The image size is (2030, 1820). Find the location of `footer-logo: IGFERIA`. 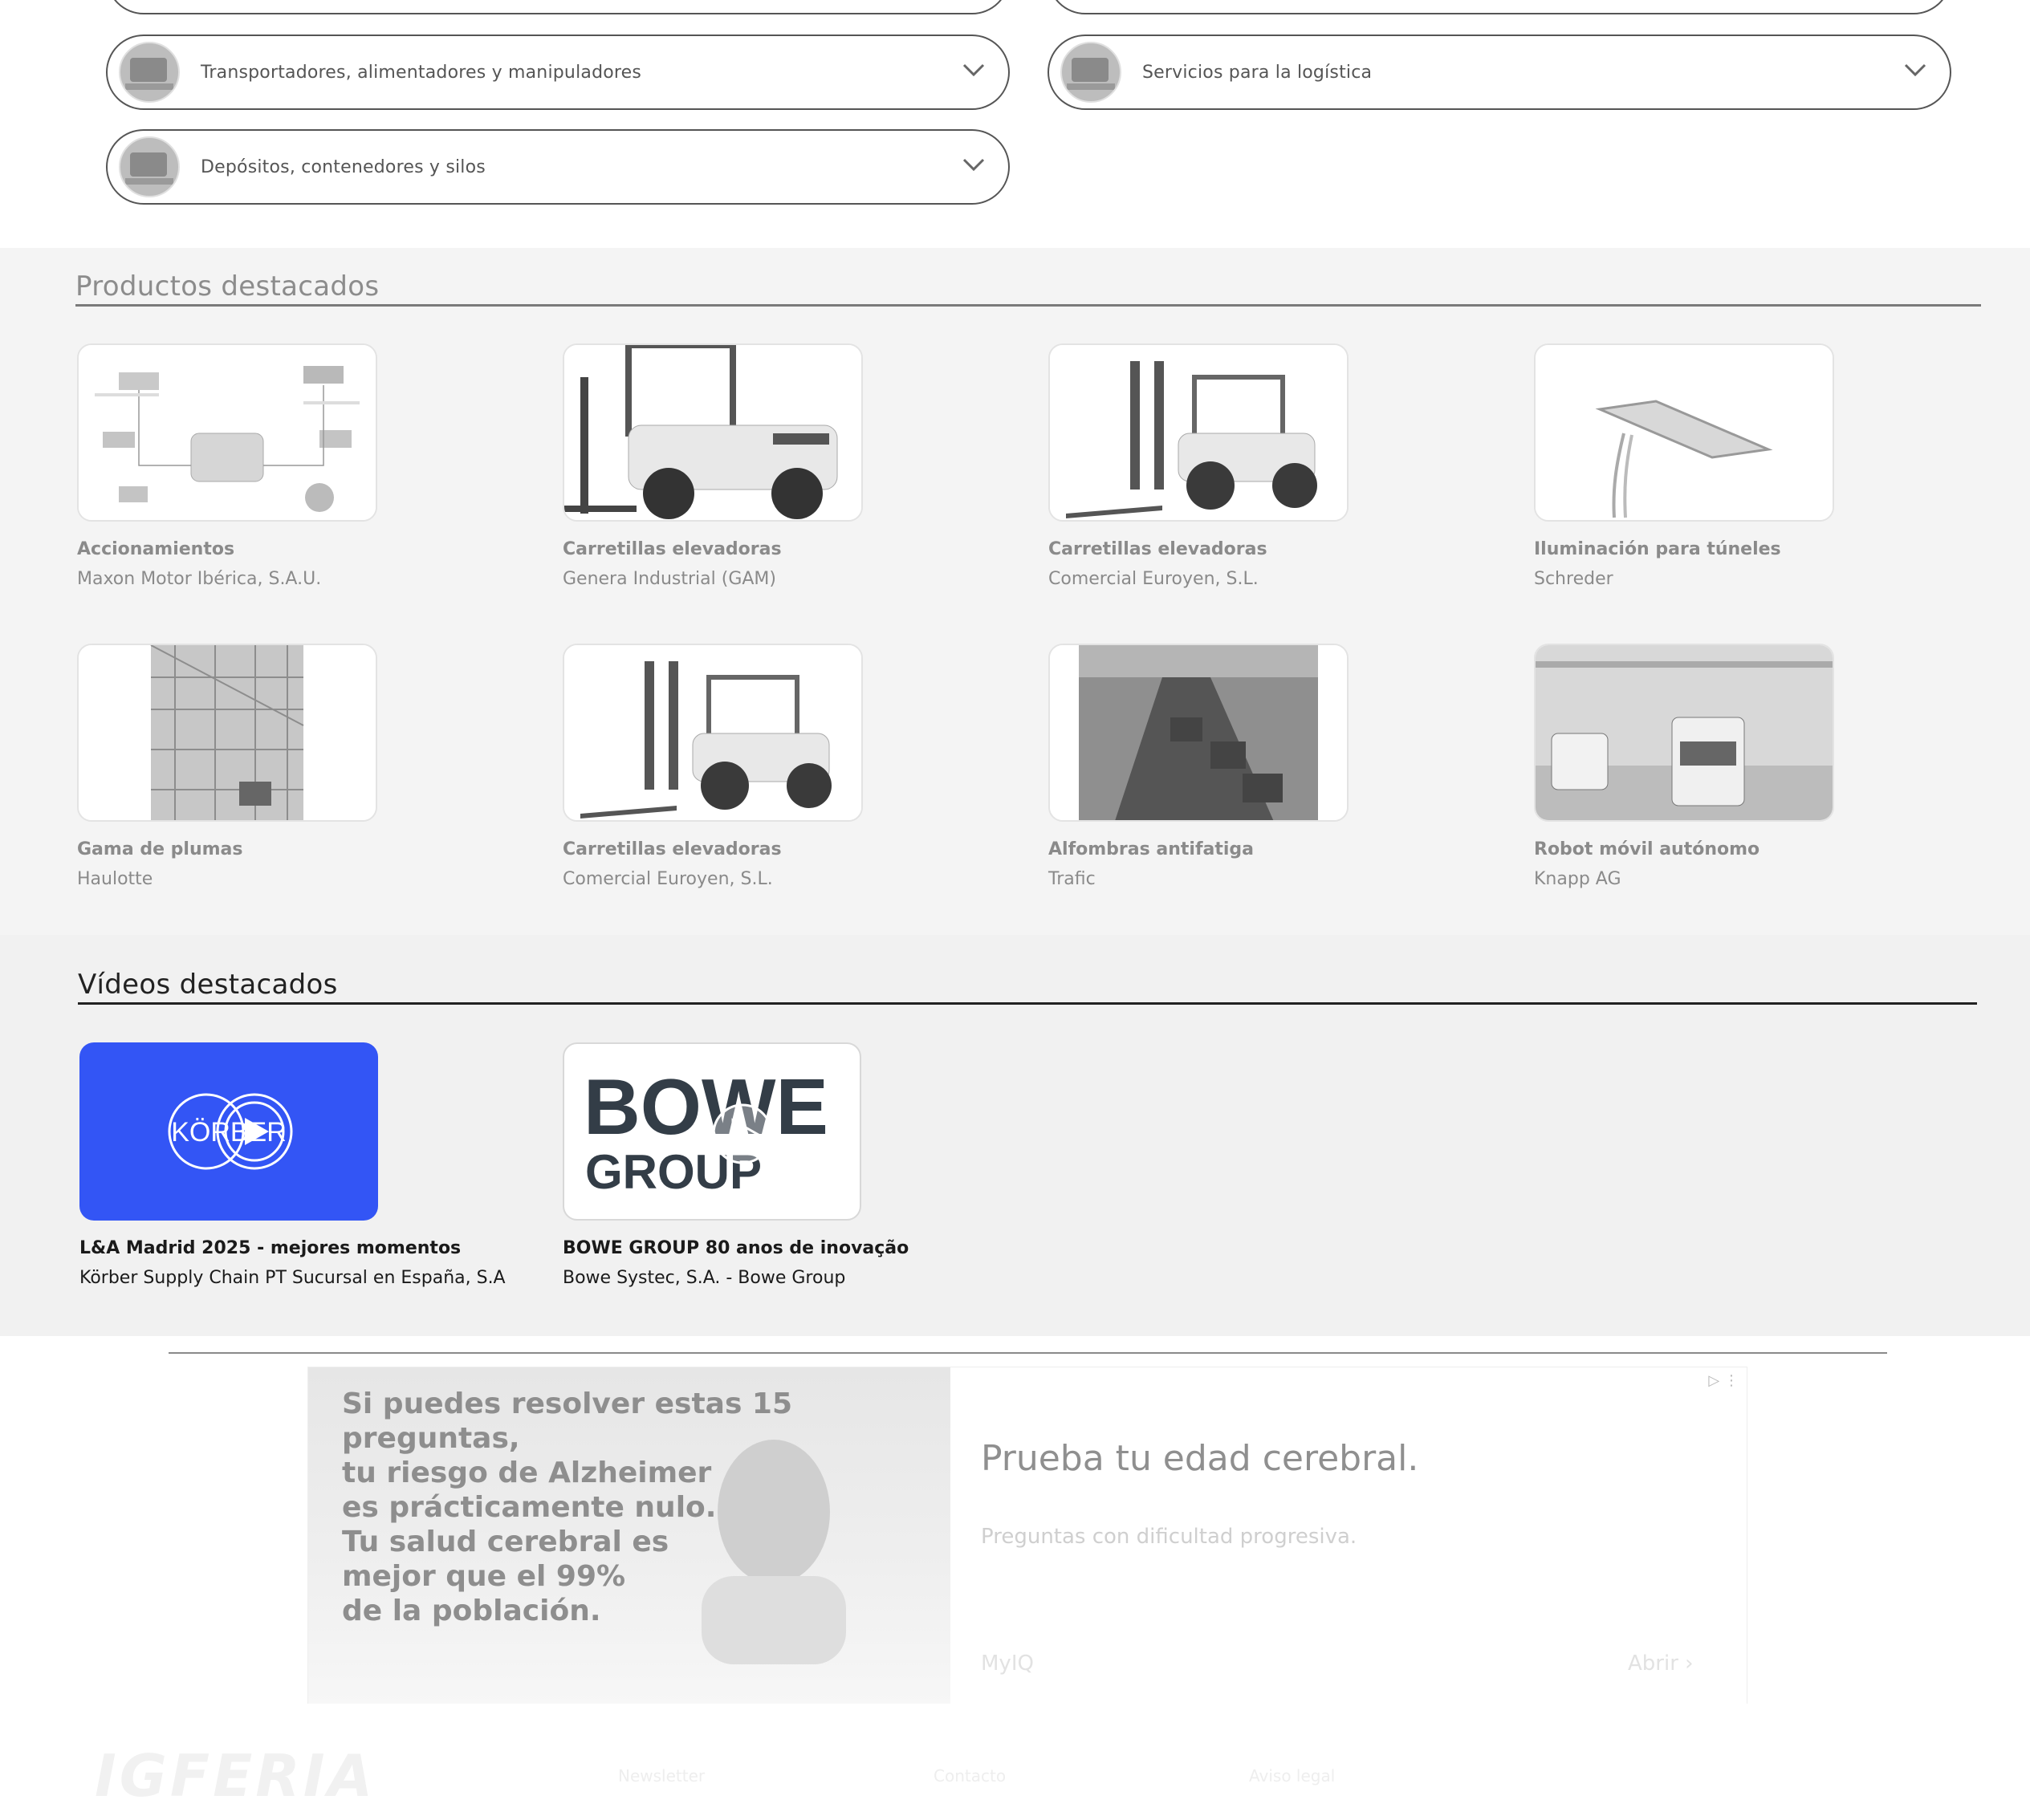

footer-logo: IGFERIA is located at coordinates (236, 1776).